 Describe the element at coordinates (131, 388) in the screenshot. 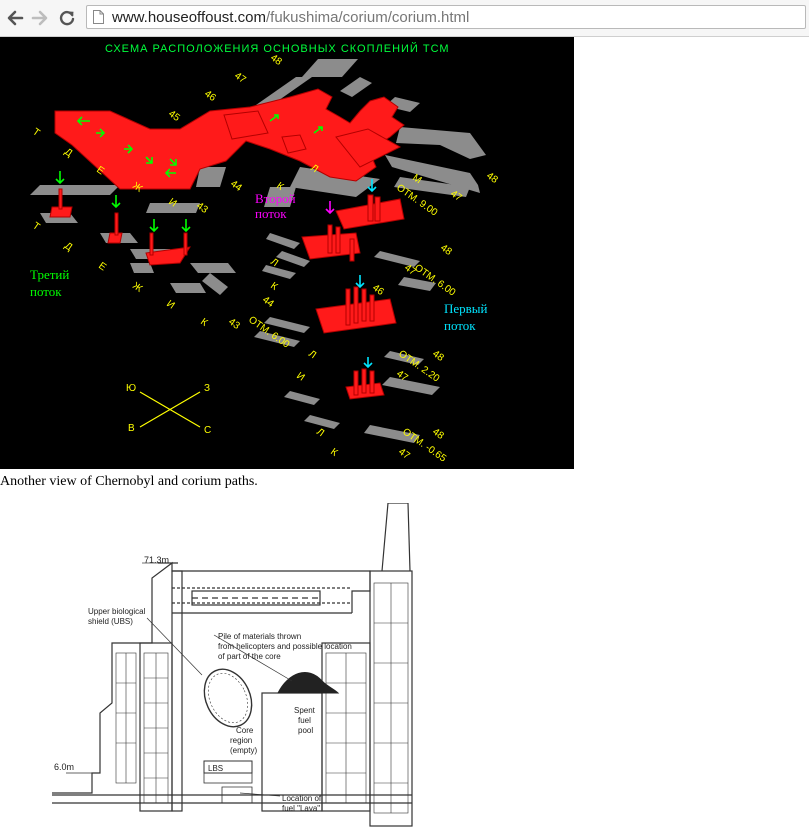

I see `compass-south: Ю` at that location.